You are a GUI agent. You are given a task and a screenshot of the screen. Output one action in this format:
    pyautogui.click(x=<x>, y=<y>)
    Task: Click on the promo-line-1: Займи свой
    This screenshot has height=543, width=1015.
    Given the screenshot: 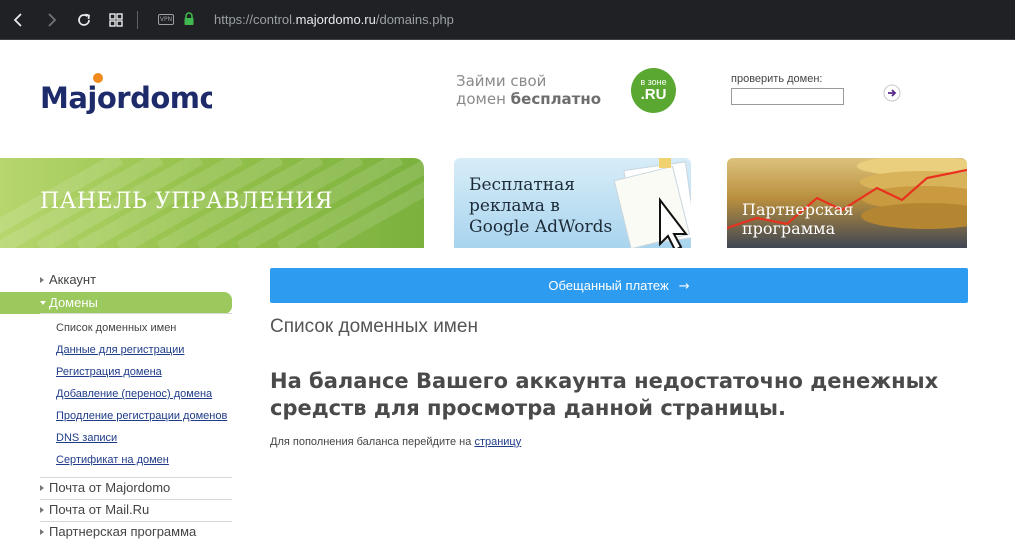 What is the action you would take?
    pyautogui.click(x=501, y=81)
    